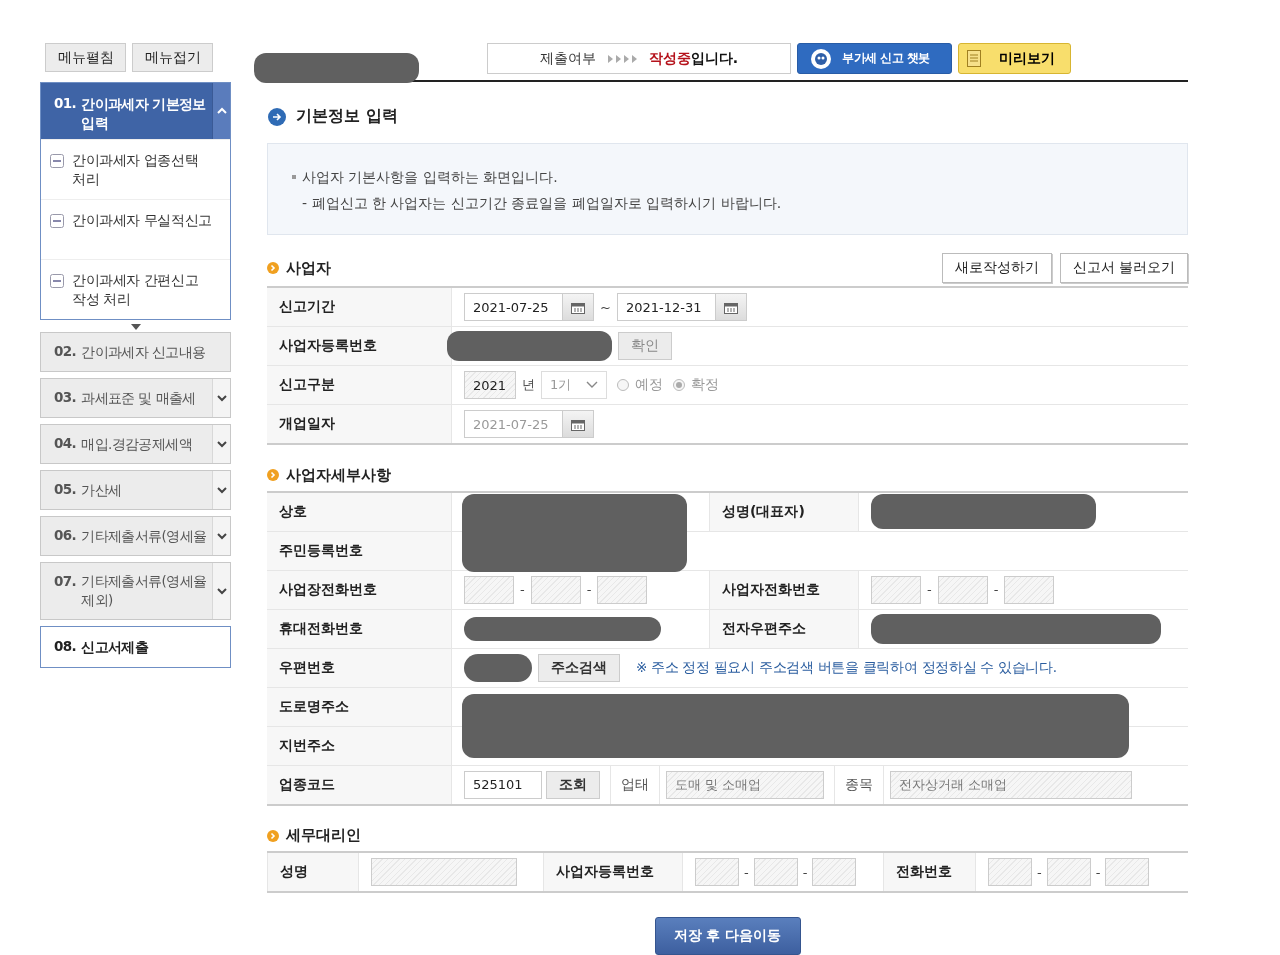 This screenshot has height=955, width=1280. I want to click on preview-button: 미리보기, so click(1014, 58).